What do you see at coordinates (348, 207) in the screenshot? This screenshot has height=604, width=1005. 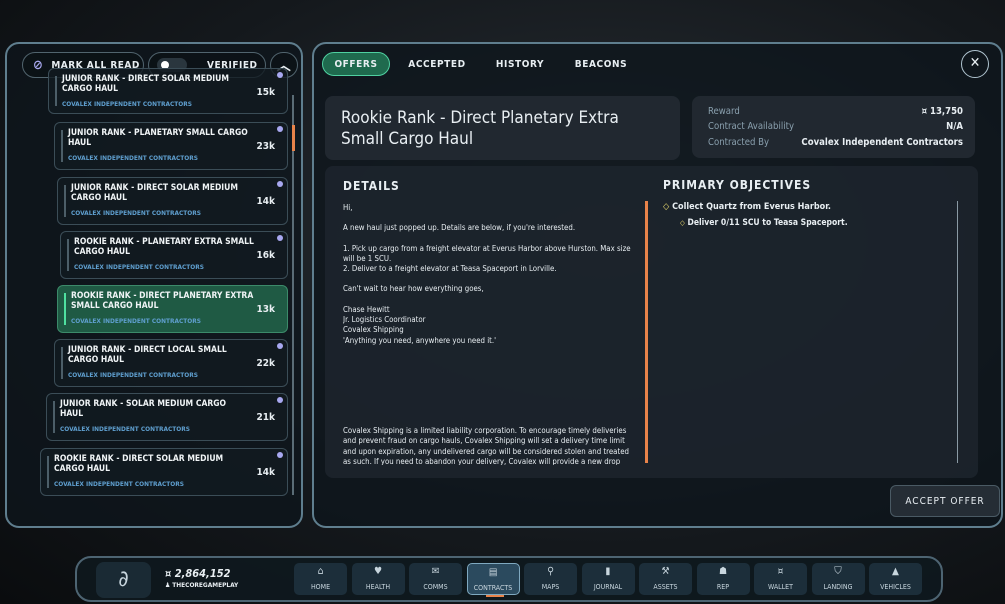 I see `details-paragraph: Hi,` at bounding box center [348, 207].